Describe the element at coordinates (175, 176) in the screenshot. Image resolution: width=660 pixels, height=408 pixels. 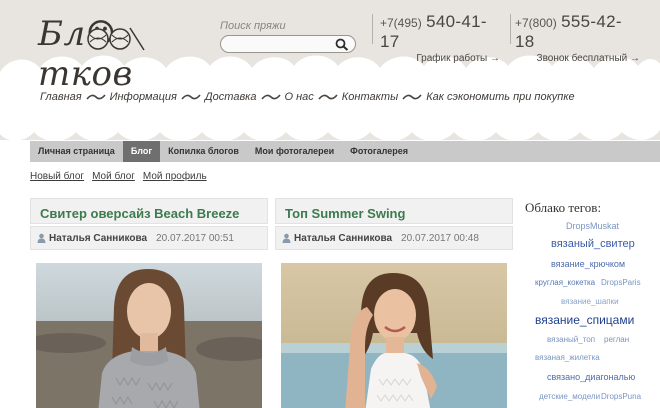
I see `my-profile-link: Мой профиль` at that location.